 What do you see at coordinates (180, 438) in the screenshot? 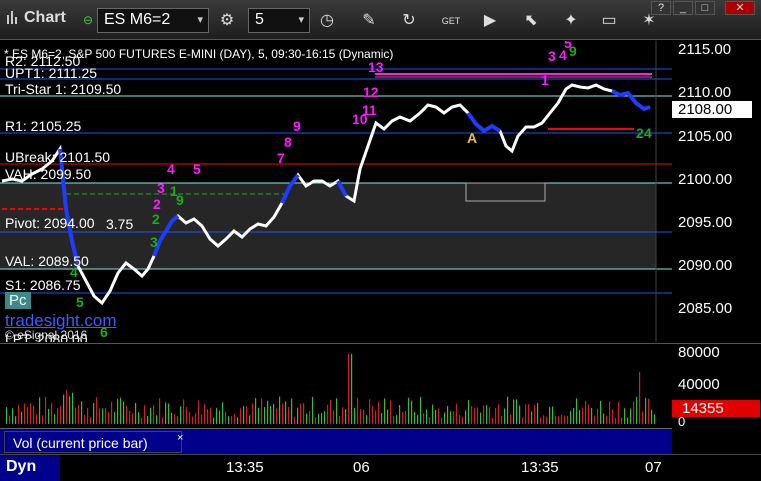
I see `close-icon: ×` at bounding box center [180, 438].